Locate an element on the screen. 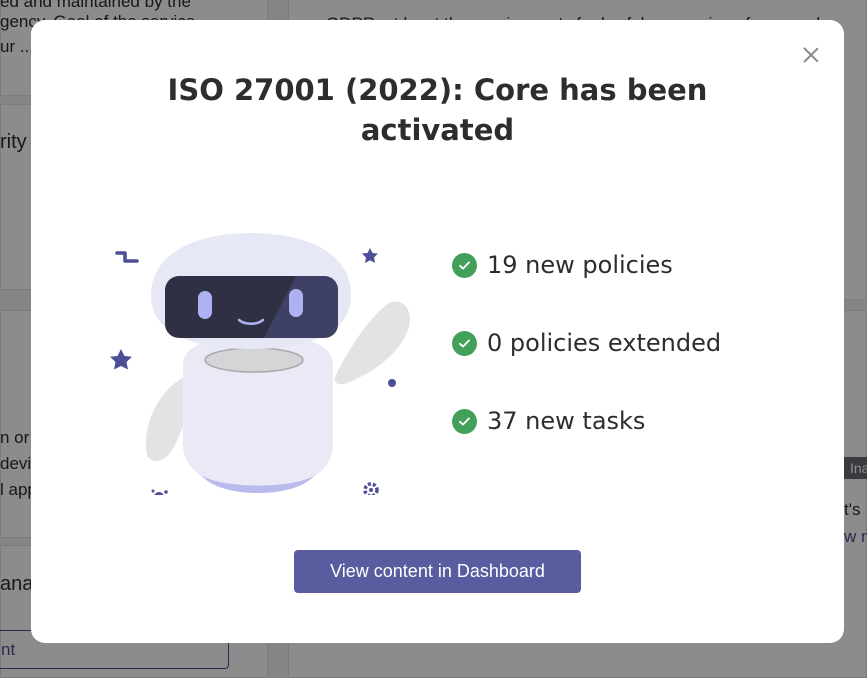 The width and height of the screenshot is (867, 678). stat-new-policies: 19 new policies is located at coordinates (586, 265).